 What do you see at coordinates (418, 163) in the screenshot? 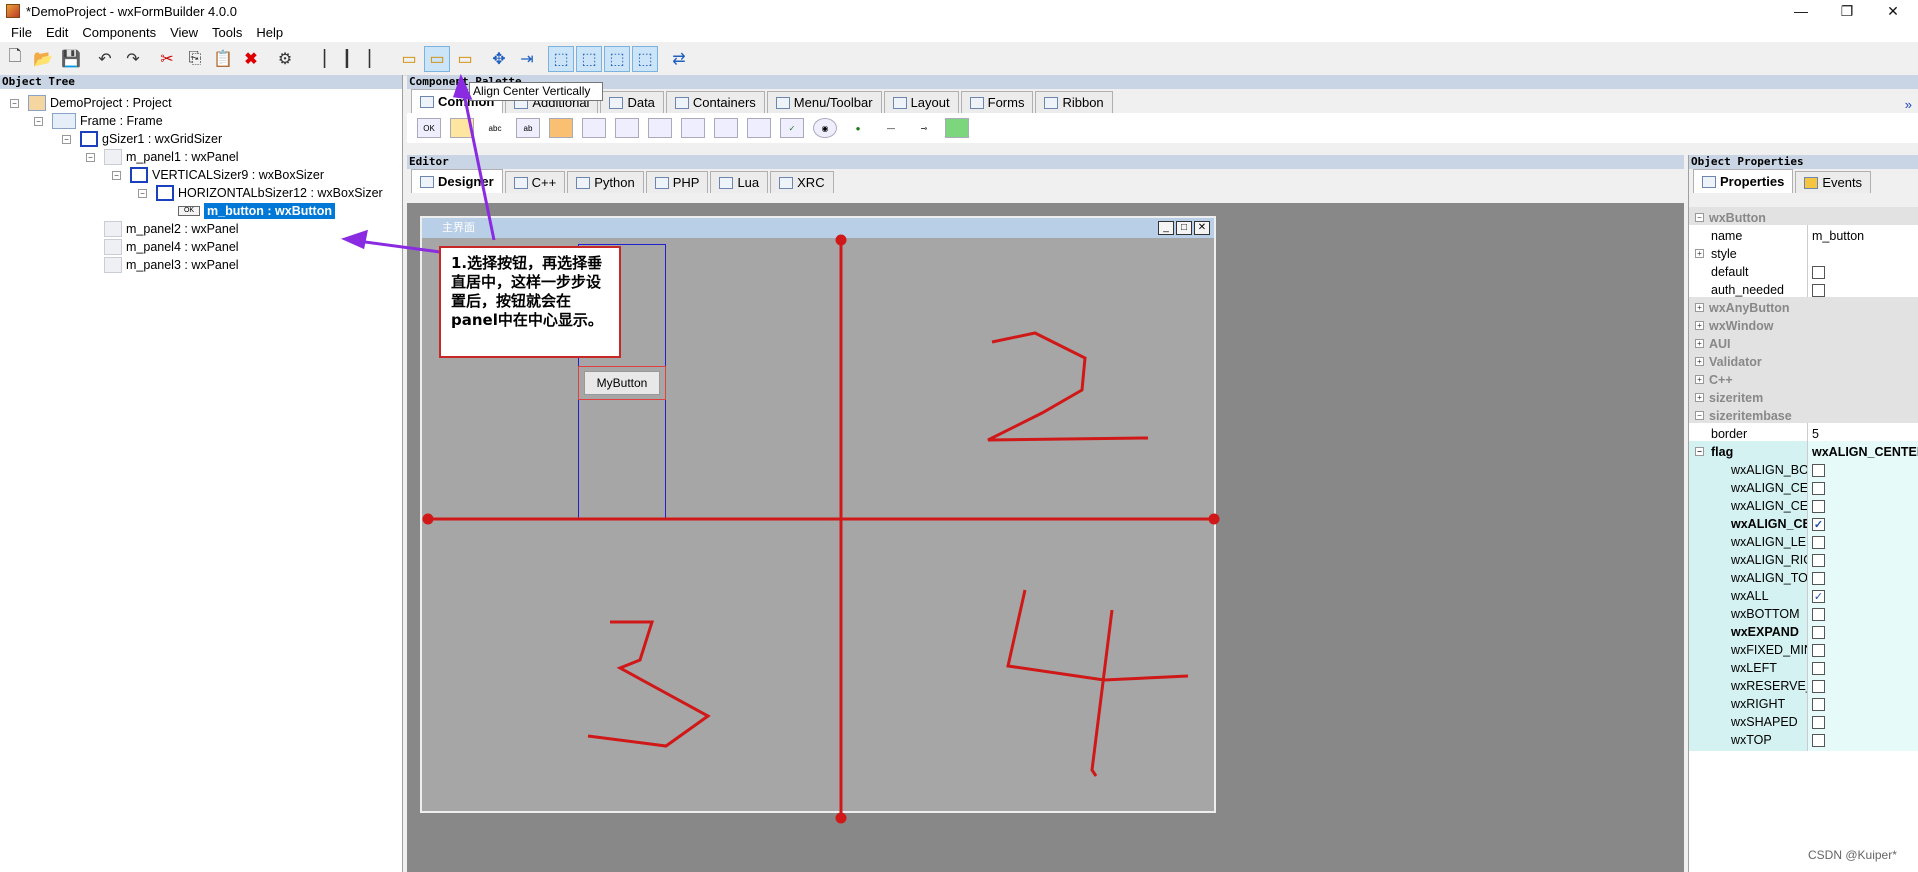
I see `annotation-arrows` at bounding box center [418, 163].